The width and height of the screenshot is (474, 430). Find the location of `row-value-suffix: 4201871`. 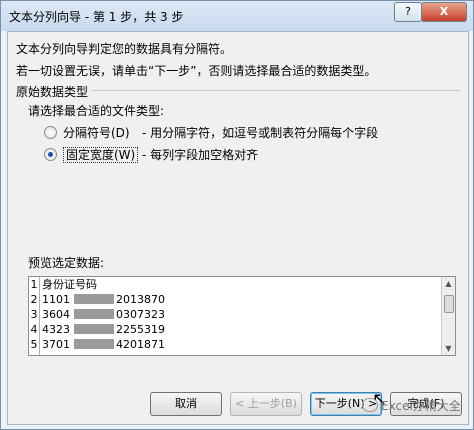

row-value-suffix: 4201871 is located at coordinates (140, 344).